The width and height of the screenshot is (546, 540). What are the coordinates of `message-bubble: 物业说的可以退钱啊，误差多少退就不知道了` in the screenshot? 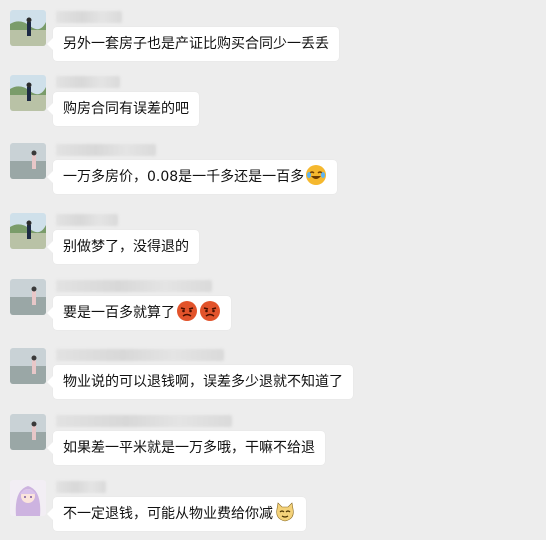 It's located at (200, 382).